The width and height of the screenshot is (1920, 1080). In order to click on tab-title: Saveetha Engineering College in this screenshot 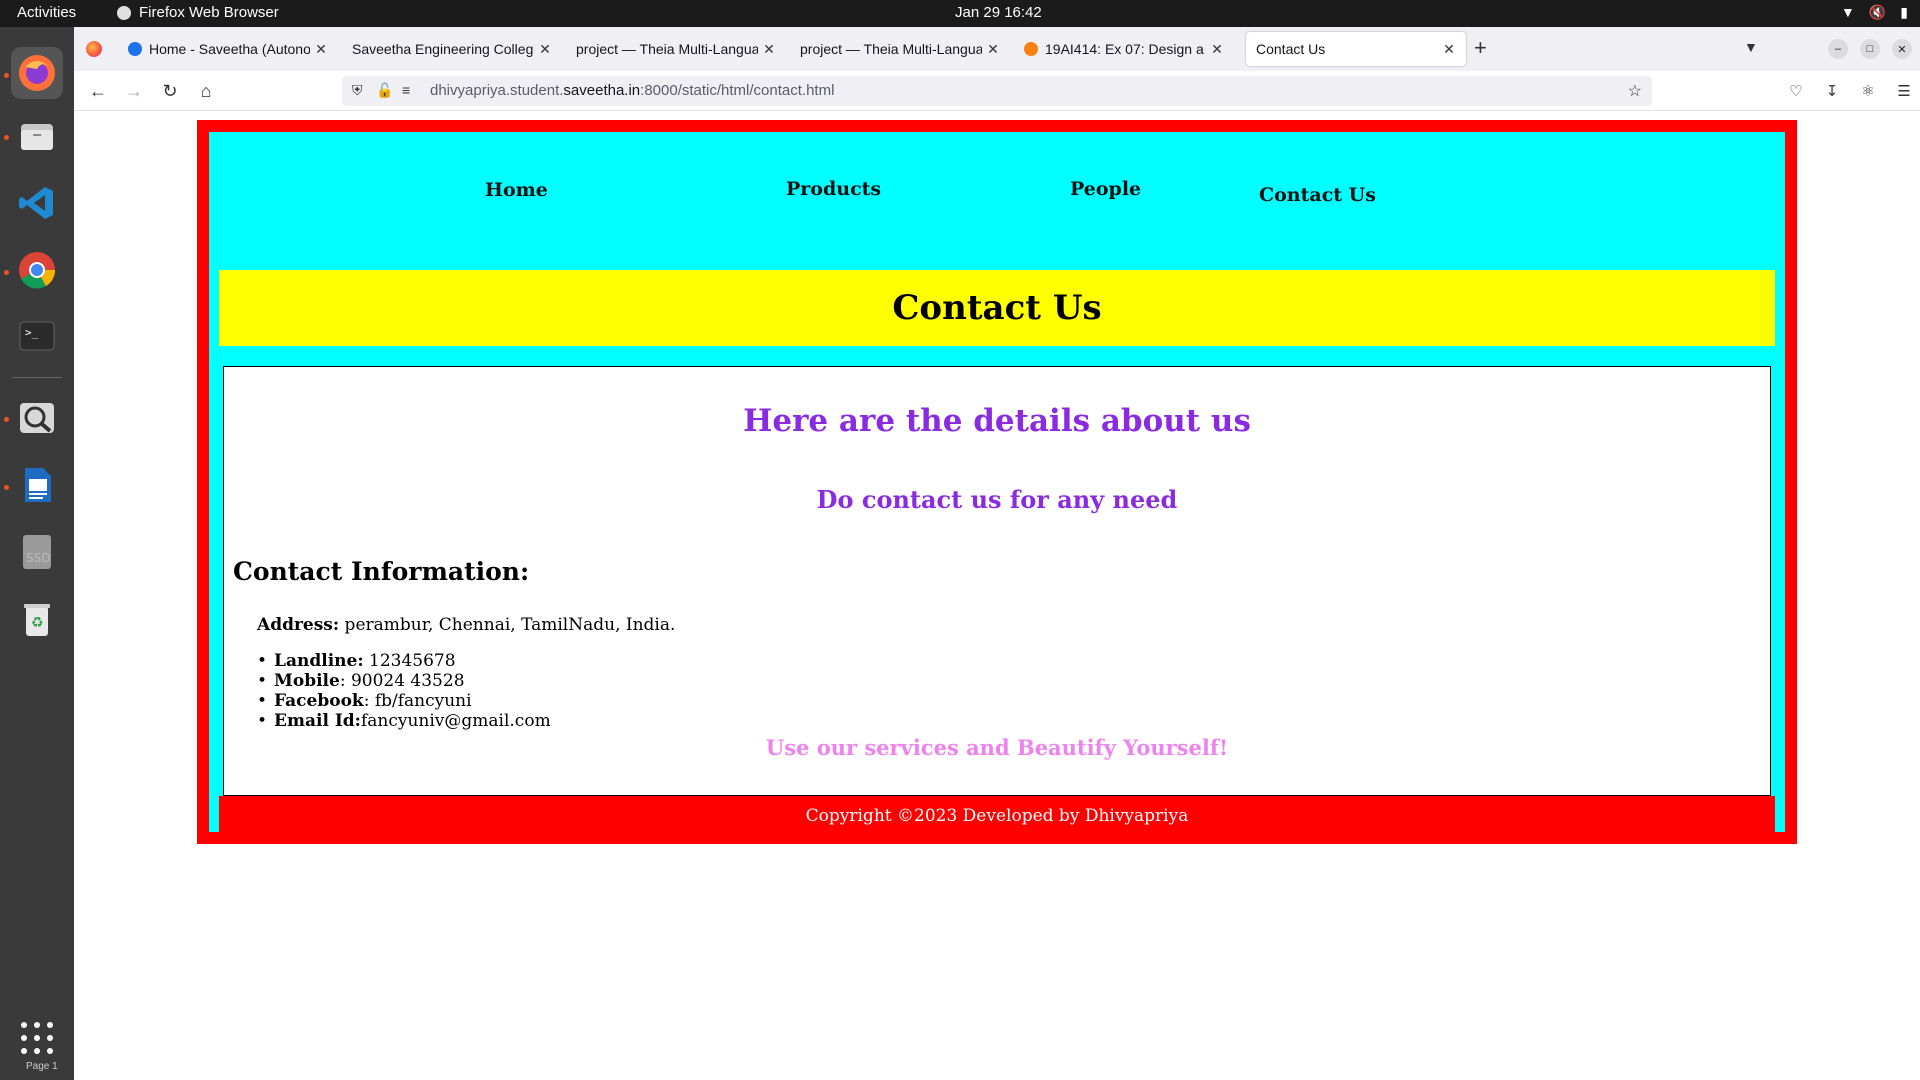, I will do `click(443, 49)`.